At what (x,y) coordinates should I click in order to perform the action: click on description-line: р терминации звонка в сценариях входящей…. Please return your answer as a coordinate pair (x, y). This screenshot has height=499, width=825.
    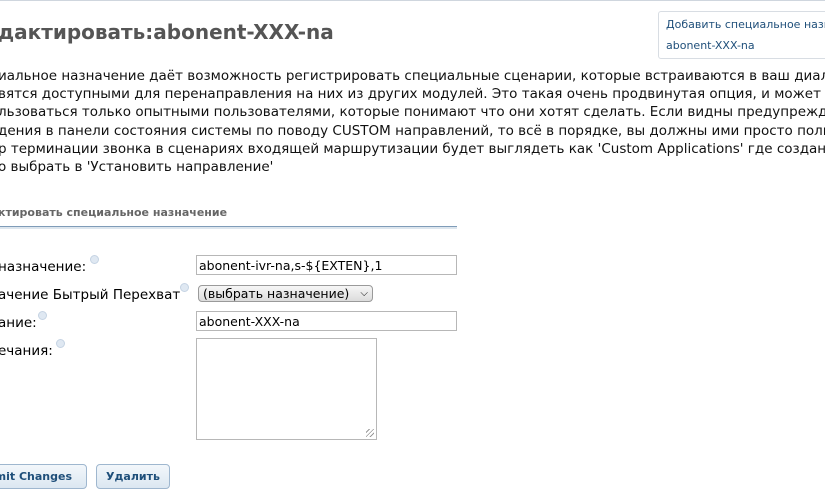
    Looking at the image, I should click on (412, 148).